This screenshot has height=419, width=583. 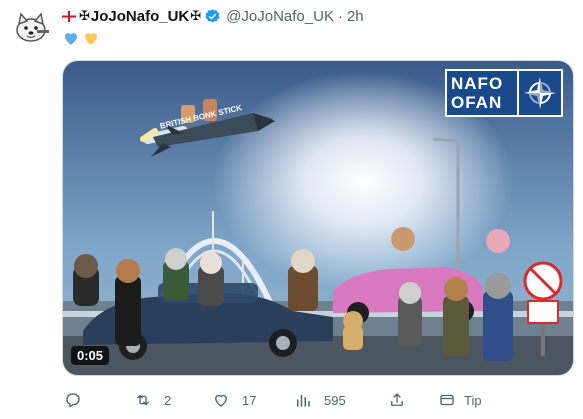 I want to click on video-duration: 0:05, so click(x=90, y=355).